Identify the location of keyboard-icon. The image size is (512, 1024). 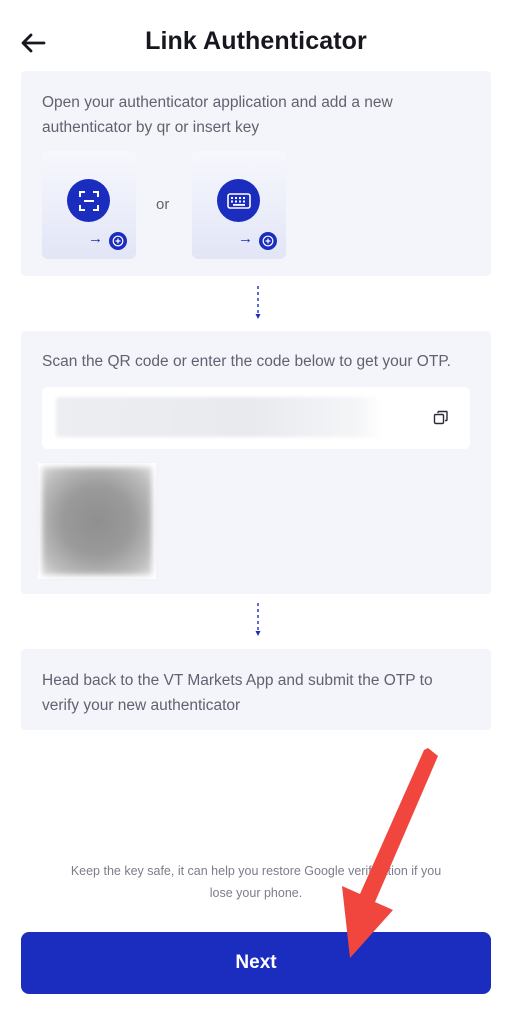
(238, 200).